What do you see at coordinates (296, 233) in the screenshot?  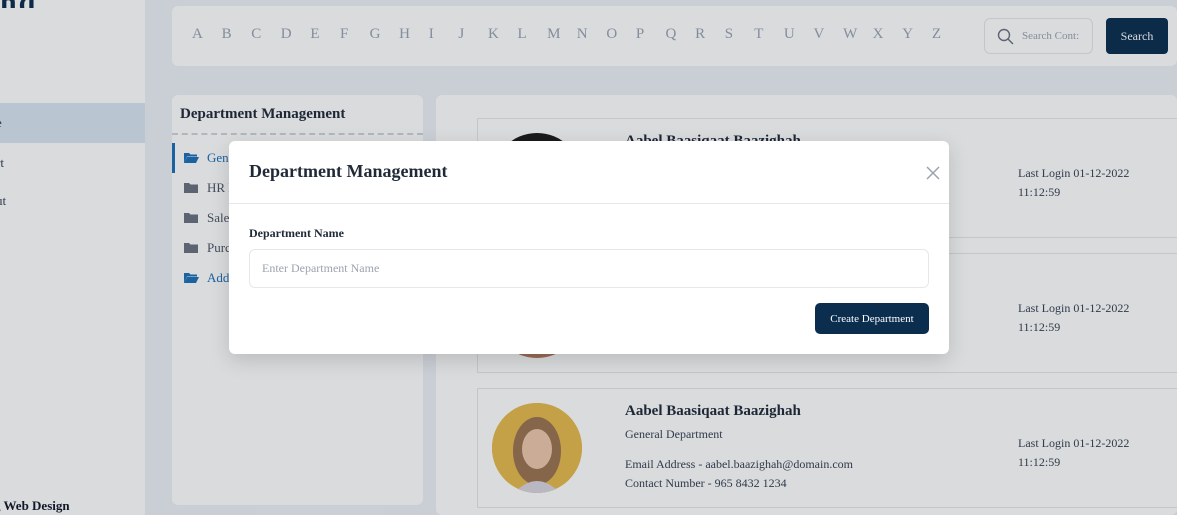 I see `department-name-label: Department Name` at bounding box center [296, 233].